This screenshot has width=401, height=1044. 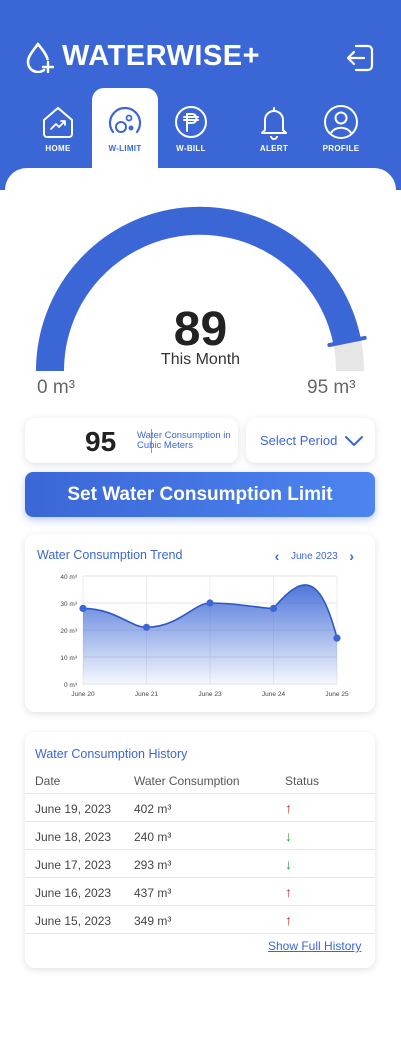 What do you see at coordinates (200, 864) in the screenshot?
I see `table-row: June 17, 2023 293 m³ ↓` at bounding box center [200, 864].